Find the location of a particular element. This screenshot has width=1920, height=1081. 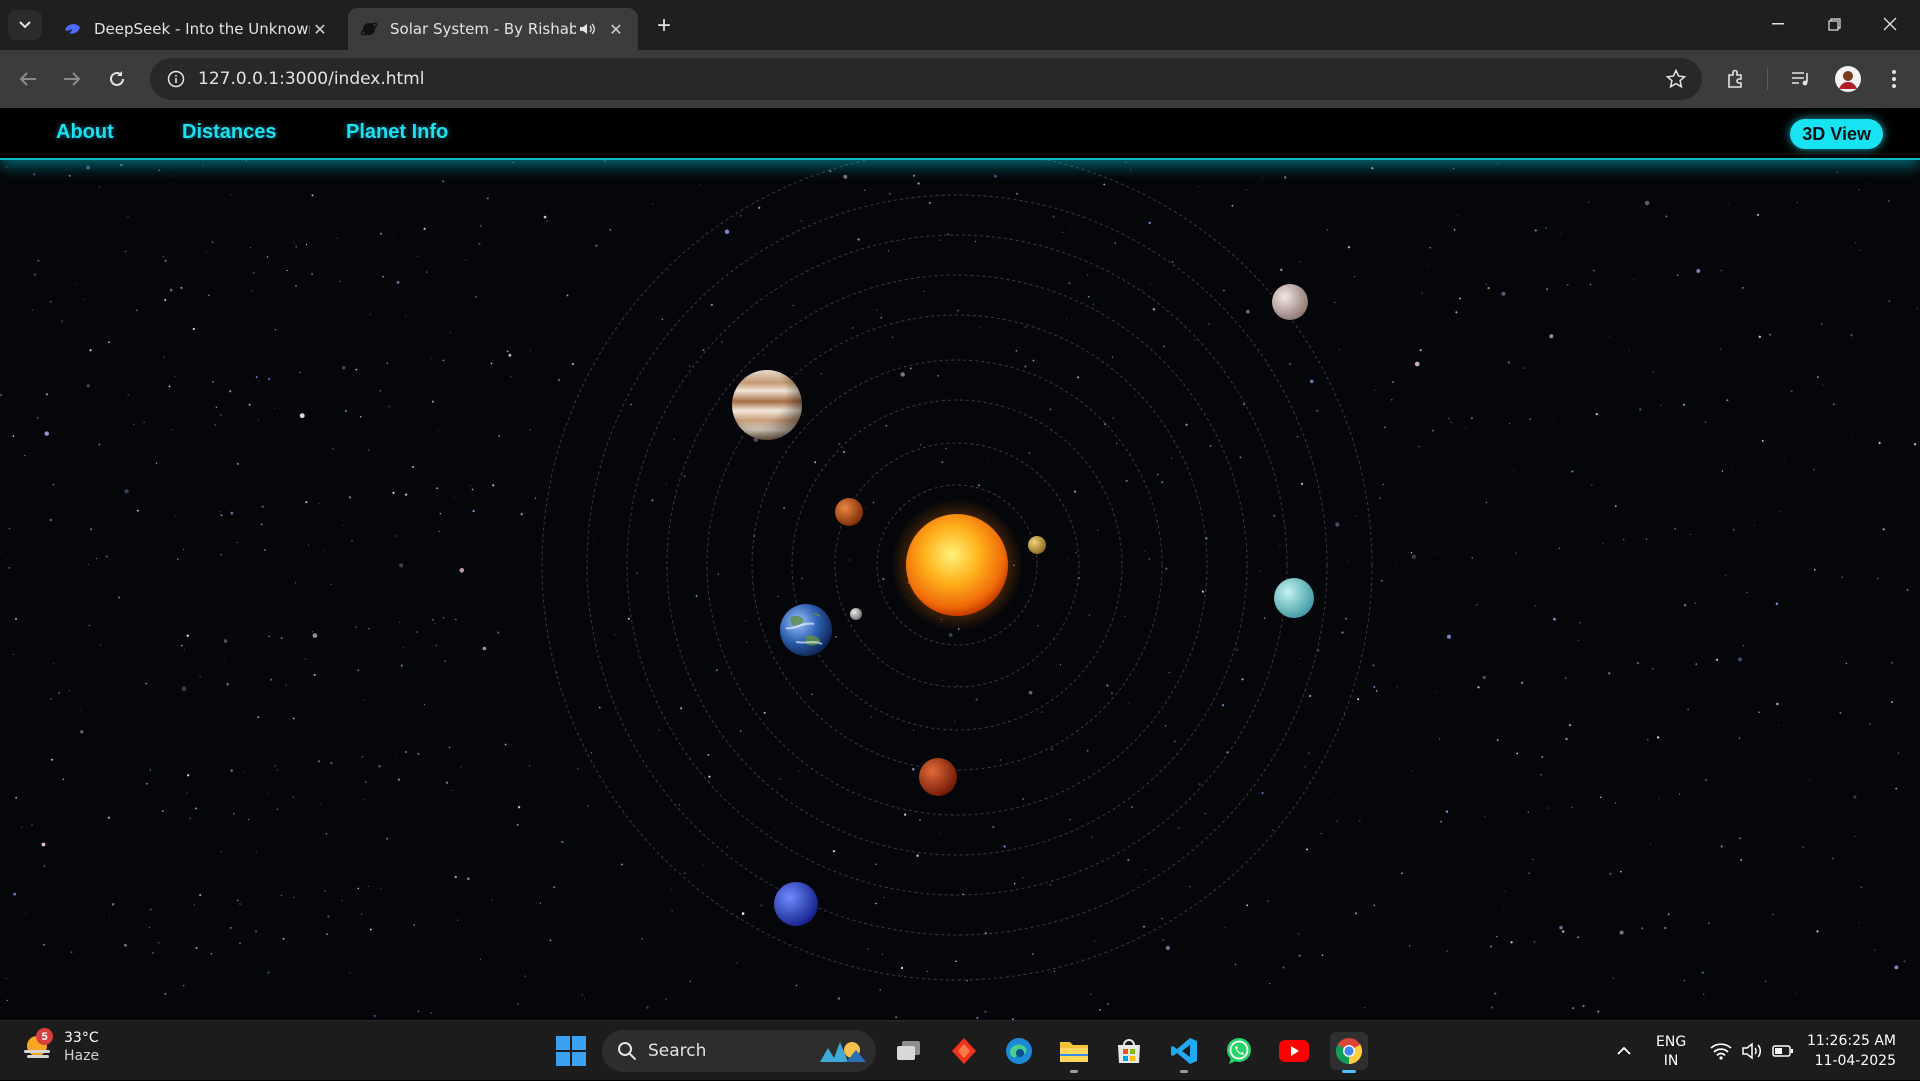

language-indicator: ENG IN is located at coordinates (1671, 1052).